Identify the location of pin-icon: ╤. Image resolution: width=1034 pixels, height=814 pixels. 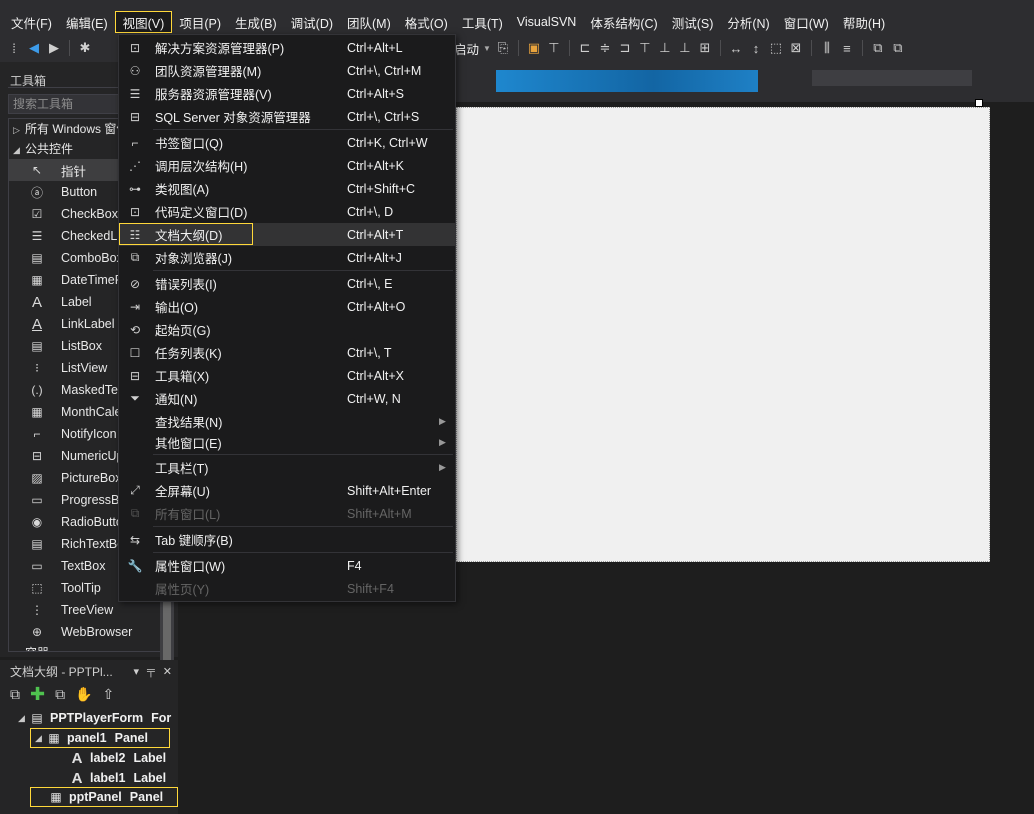
(151, 671).